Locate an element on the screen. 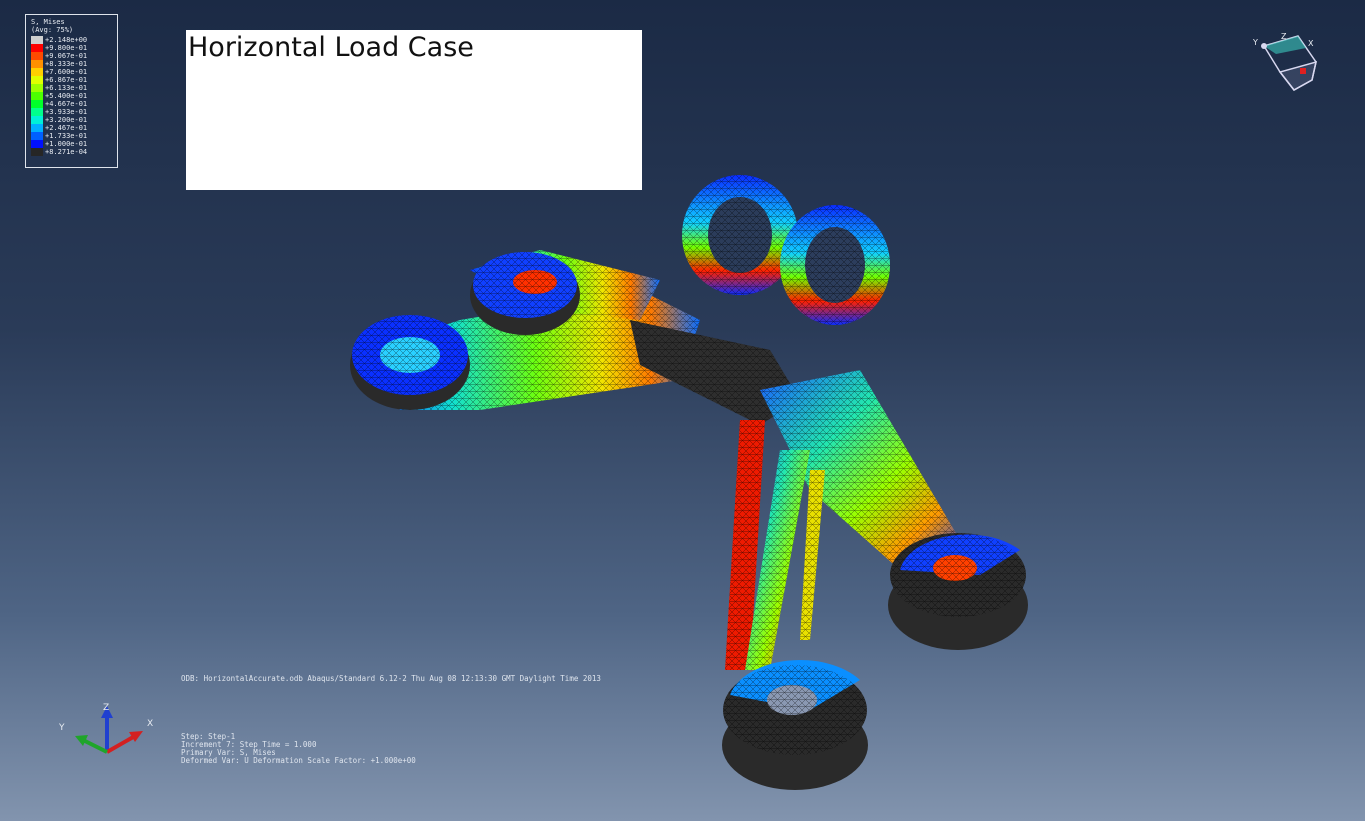 This screenshot has width=1365, height=821. legend-entry: +5.400e-01 is located at coordinates (71, 96).